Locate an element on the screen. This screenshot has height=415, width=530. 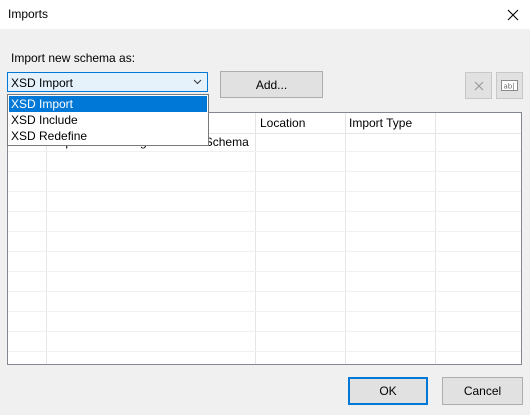
header-import-type: Import Type is located at coordinates (381, 123).